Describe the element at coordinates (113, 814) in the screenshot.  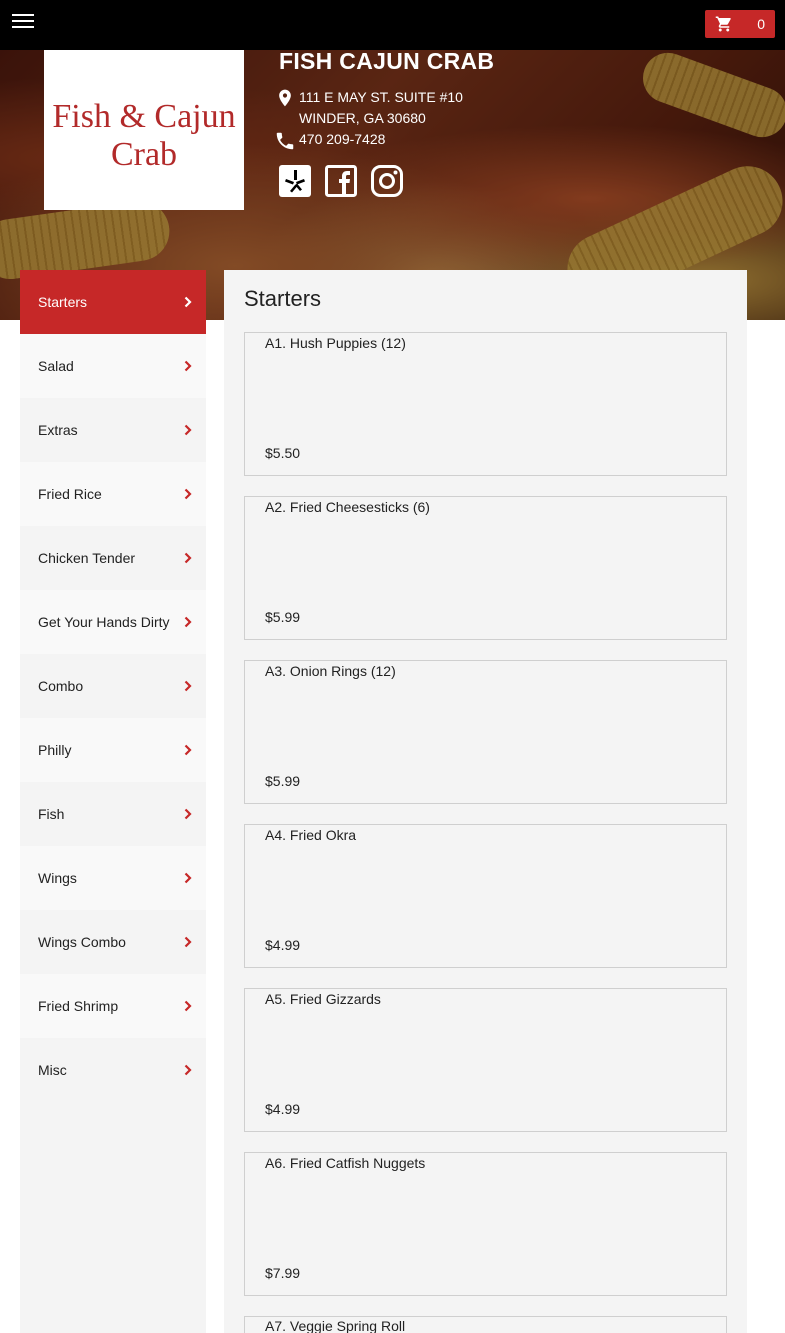
I see `sidebar-item-fish: Fish` at that location.